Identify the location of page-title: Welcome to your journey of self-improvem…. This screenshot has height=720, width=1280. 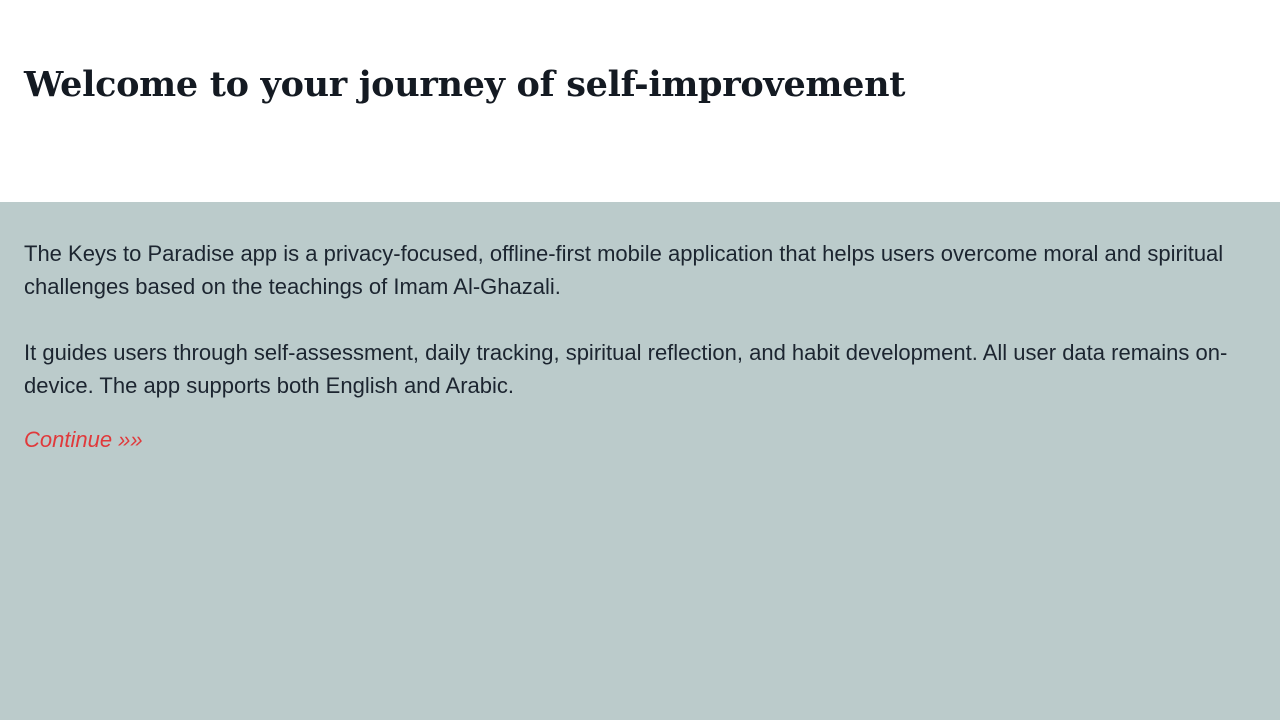
(465, 84).